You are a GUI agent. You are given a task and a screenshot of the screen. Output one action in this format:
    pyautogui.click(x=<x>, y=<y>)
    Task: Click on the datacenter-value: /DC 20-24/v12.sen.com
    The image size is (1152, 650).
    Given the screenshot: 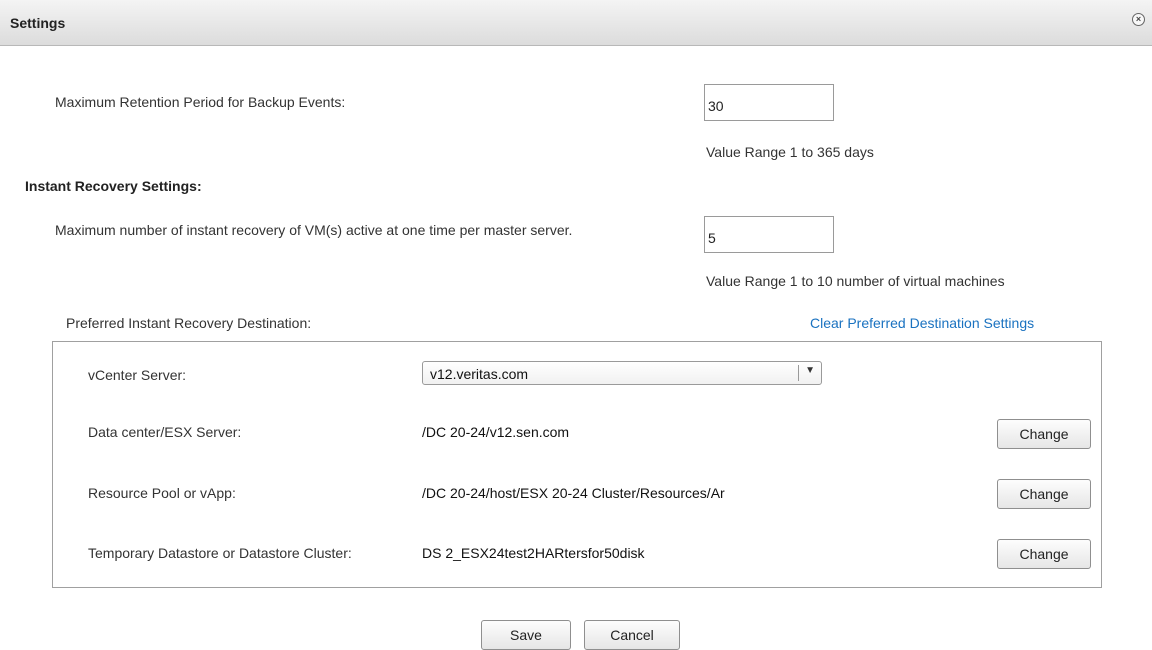 What is the action you would take?
    pyautogui.click(x=496, y=432)
    